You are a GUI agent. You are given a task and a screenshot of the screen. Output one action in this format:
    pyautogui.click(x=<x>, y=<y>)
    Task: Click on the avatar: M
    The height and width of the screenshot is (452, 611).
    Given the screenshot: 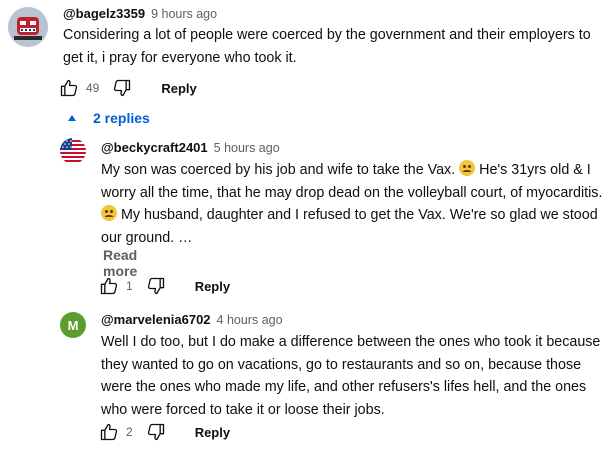 What is the action you would take?
    pyautogui.click(x=73, y=325)
    